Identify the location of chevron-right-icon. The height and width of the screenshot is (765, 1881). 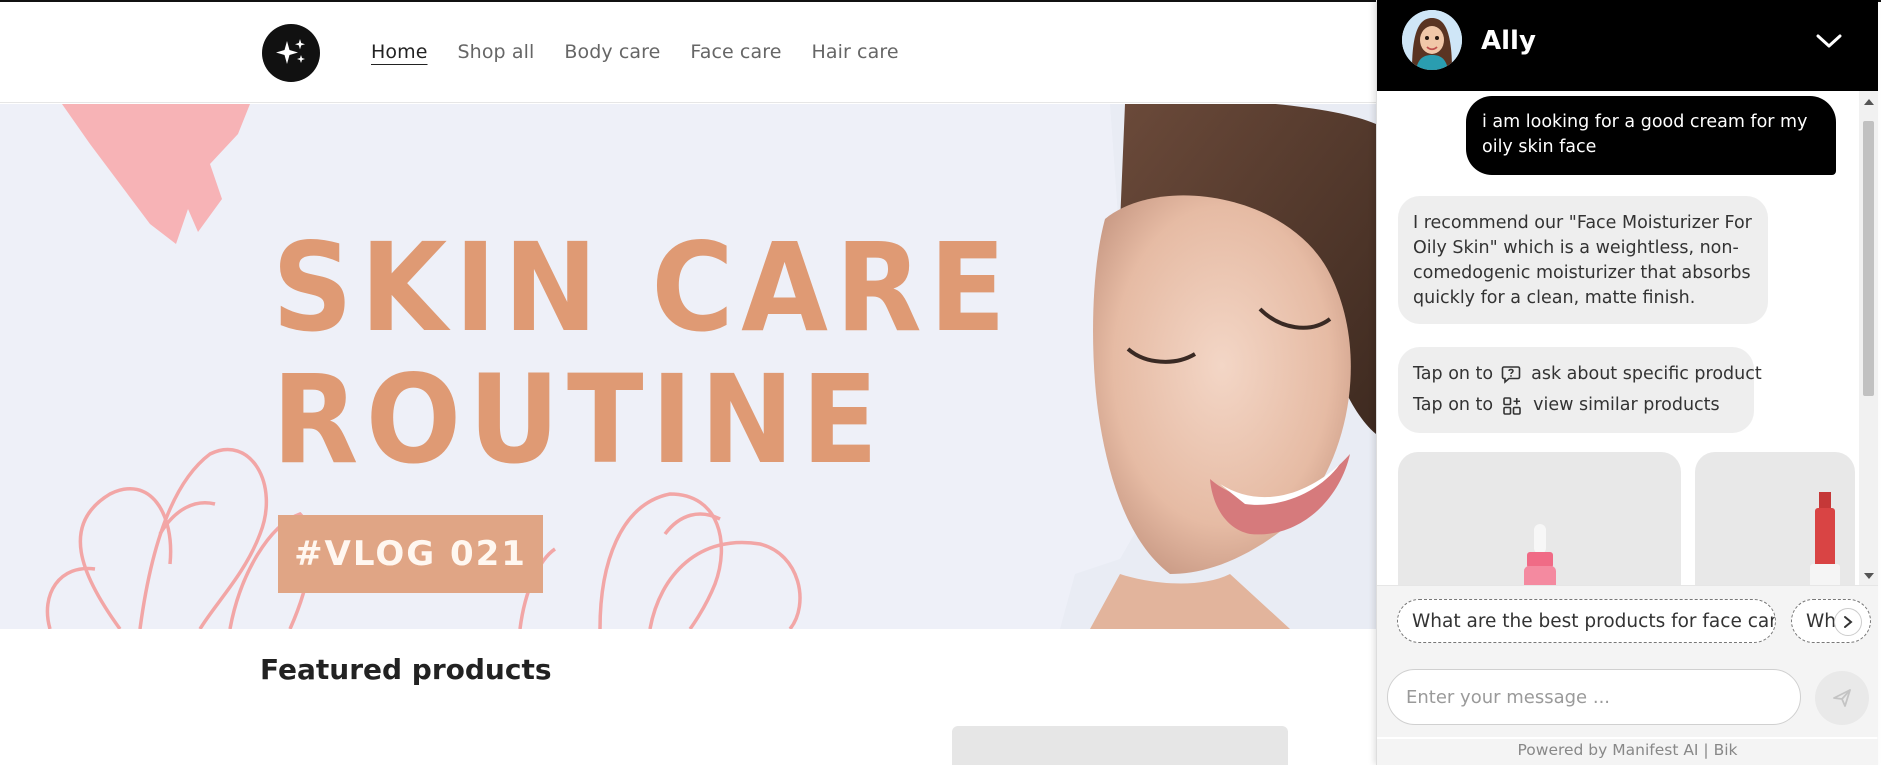
(1848, 622).